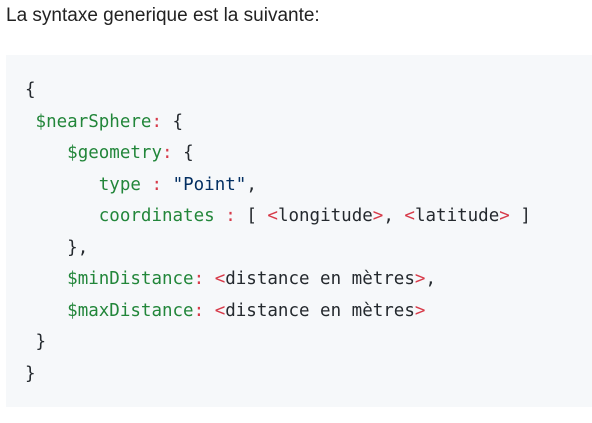 The width and height of the screenshot is (592, 423). Describe the element at coordinates (30, 90) in the screenshot. I see `code-open-brace: {` at that location.